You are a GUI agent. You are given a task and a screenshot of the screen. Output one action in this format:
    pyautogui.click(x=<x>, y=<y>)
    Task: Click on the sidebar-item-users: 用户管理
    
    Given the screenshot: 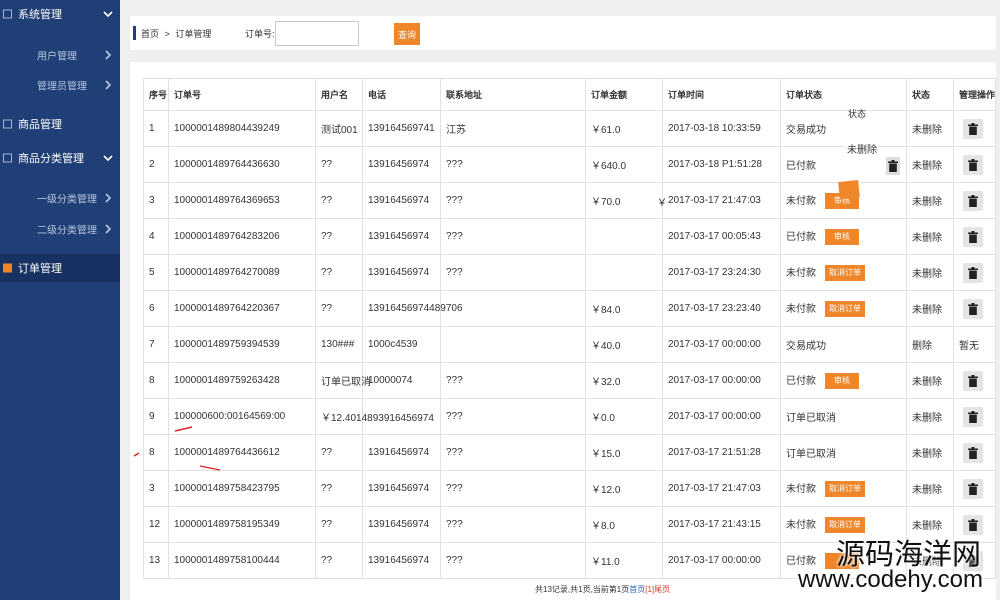 What is the action you would take?
    pyautogui.click(x=60, y=55)
    